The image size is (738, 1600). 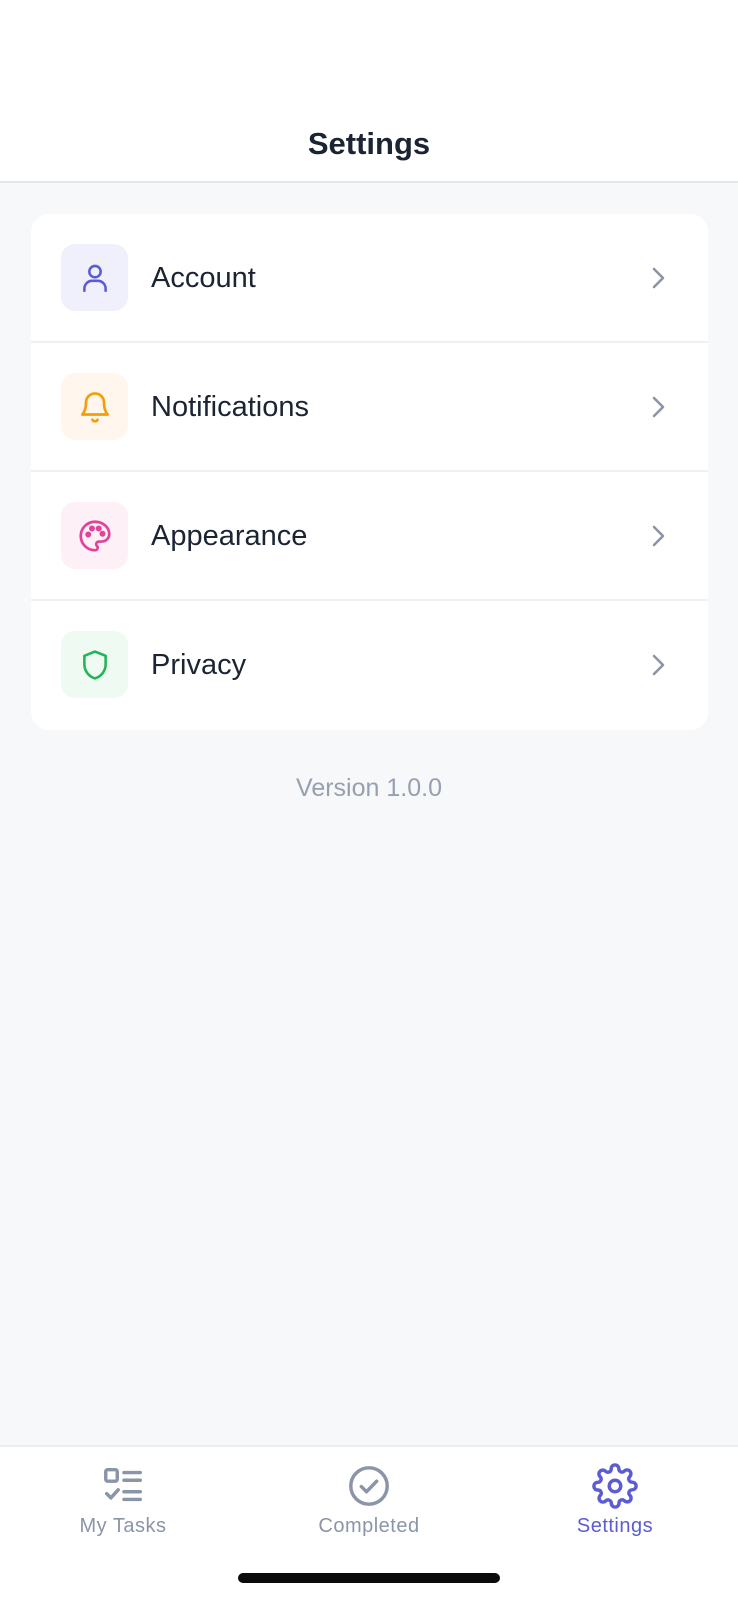 I want to click on version-label: Version 1.0.0, so click(x=369, y=788).